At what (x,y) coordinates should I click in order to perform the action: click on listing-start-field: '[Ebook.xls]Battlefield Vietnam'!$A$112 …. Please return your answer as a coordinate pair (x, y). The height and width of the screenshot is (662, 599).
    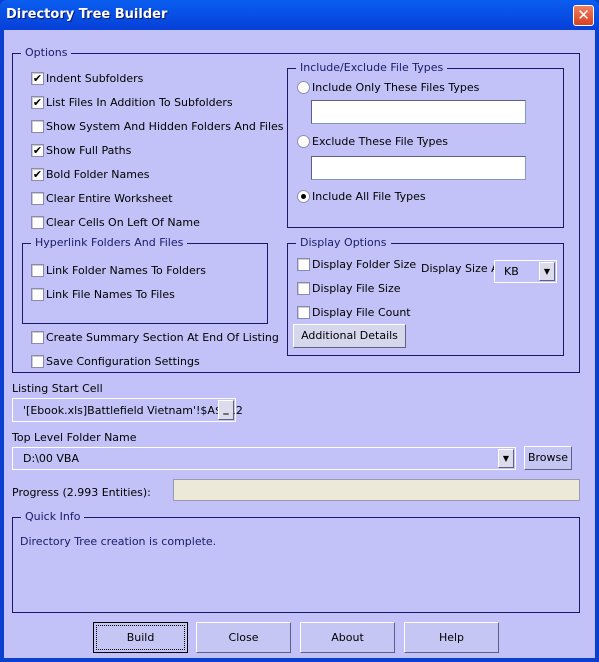
    Looking at the image, I should click on (127, 410).